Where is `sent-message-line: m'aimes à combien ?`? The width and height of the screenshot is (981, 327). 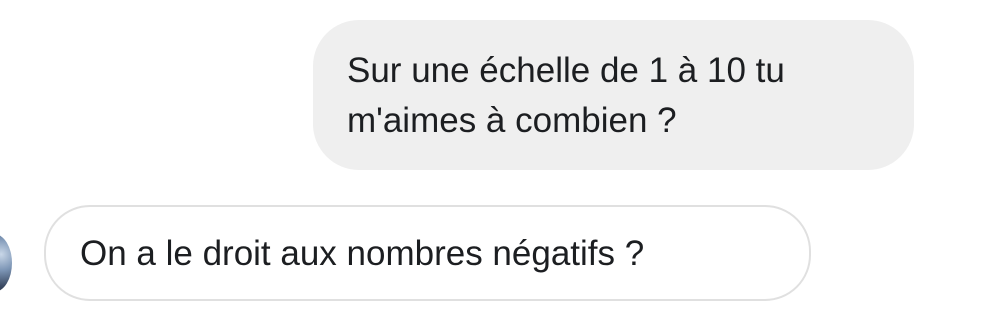
sent-message-line: m'aimes à combien ? is located at coordinates (512, 120).